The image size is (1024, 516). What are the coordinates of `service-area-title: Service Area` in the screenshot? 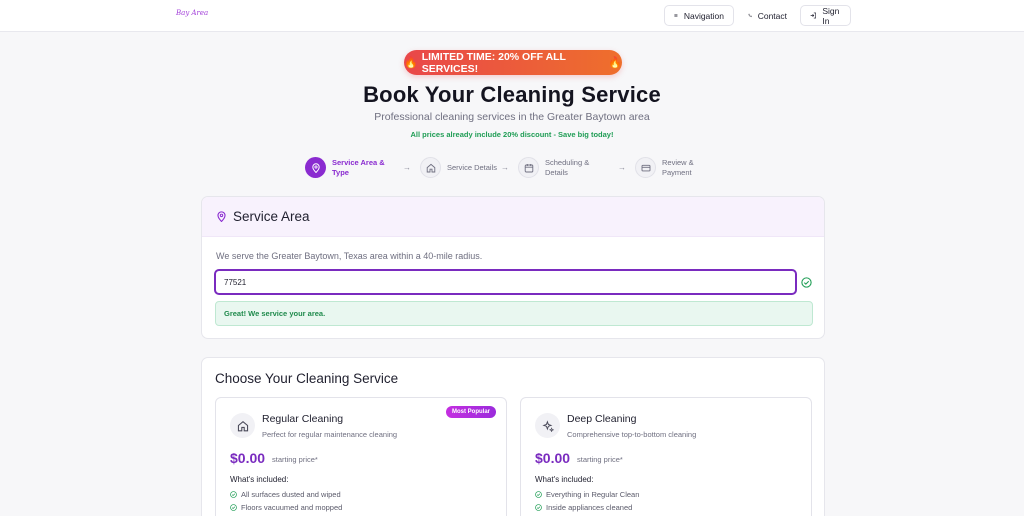 It's located at (271, 216).